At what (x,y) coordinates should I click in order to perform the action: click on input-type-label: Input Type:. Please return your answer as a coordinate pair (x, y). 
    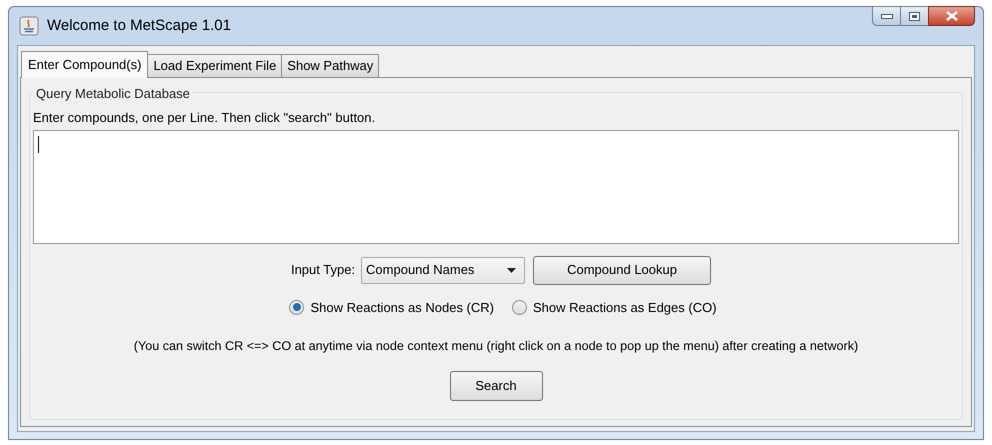
    Looking at the image, I should click on (323, 270).